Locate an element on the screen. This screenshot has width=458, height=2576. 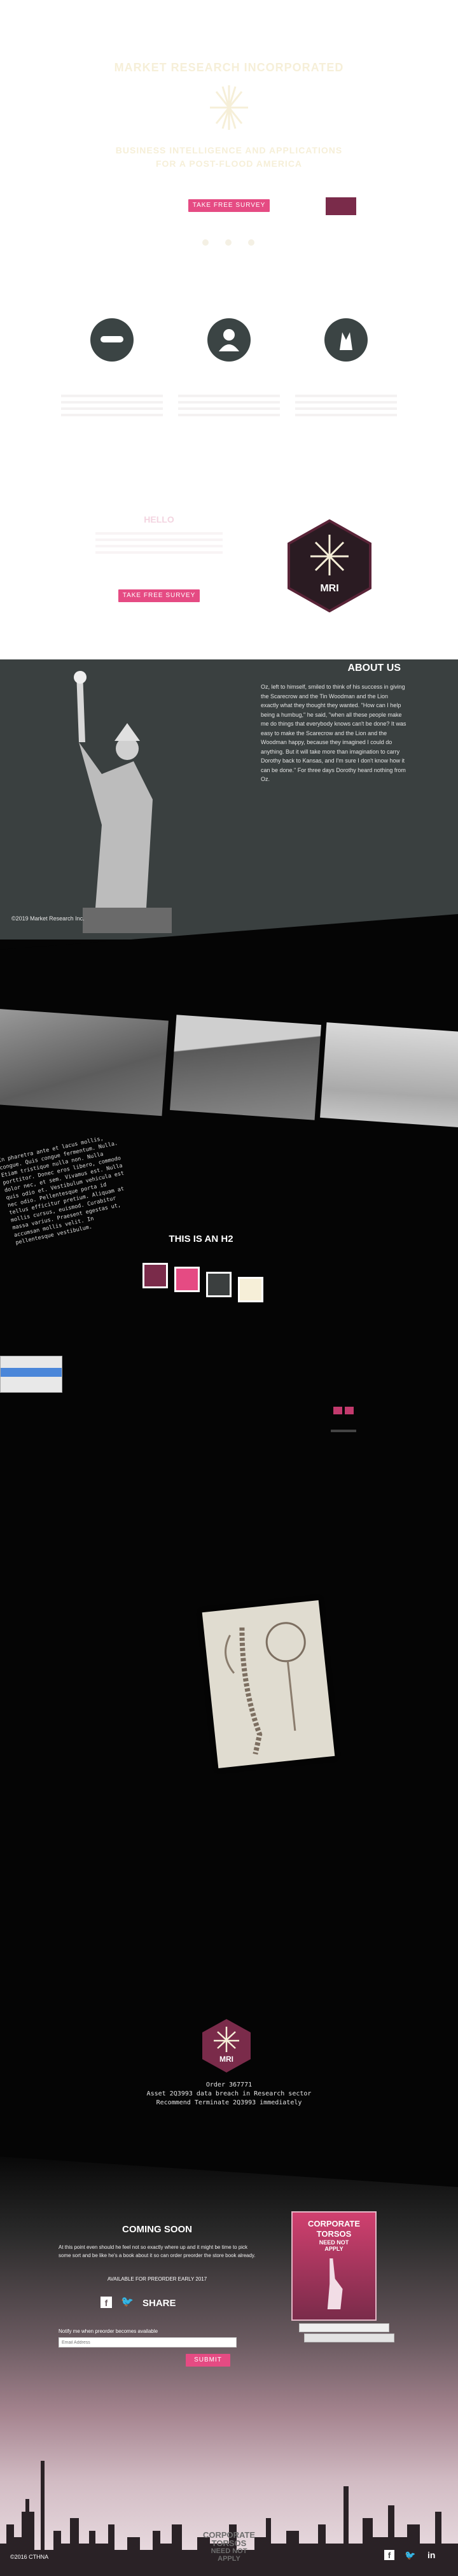
swatch-cream is located at coordinates (250, 1290).